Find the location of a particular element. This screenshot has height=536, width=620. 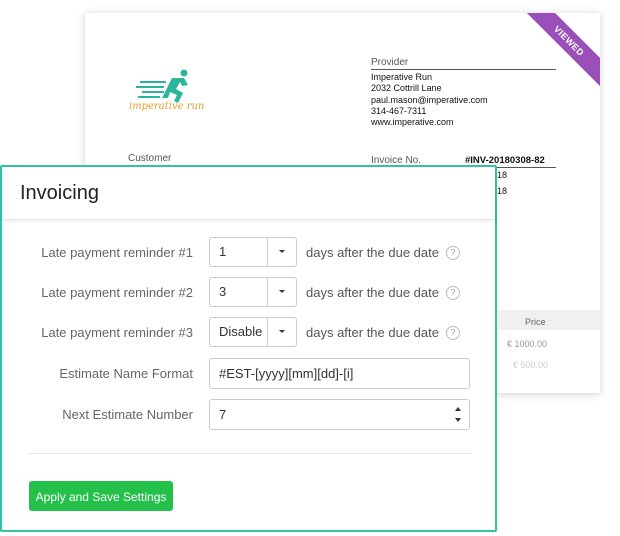

next-estimate-label: Next Estimate Number is located at coordinates (127, 414).